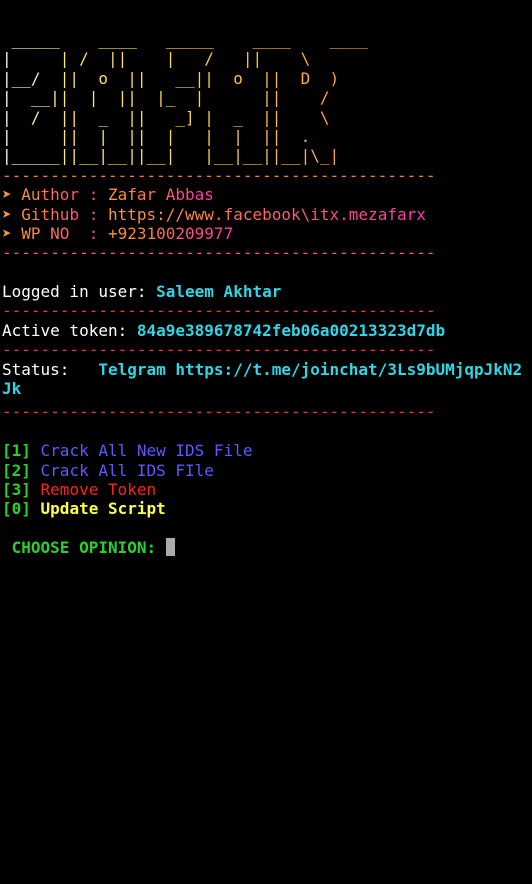 This screenshot has height=884, width=532. What do you see at coordinates (50, 369) in the screenshot?
I see `status-label: Status:` at bounding box center [50, 369].